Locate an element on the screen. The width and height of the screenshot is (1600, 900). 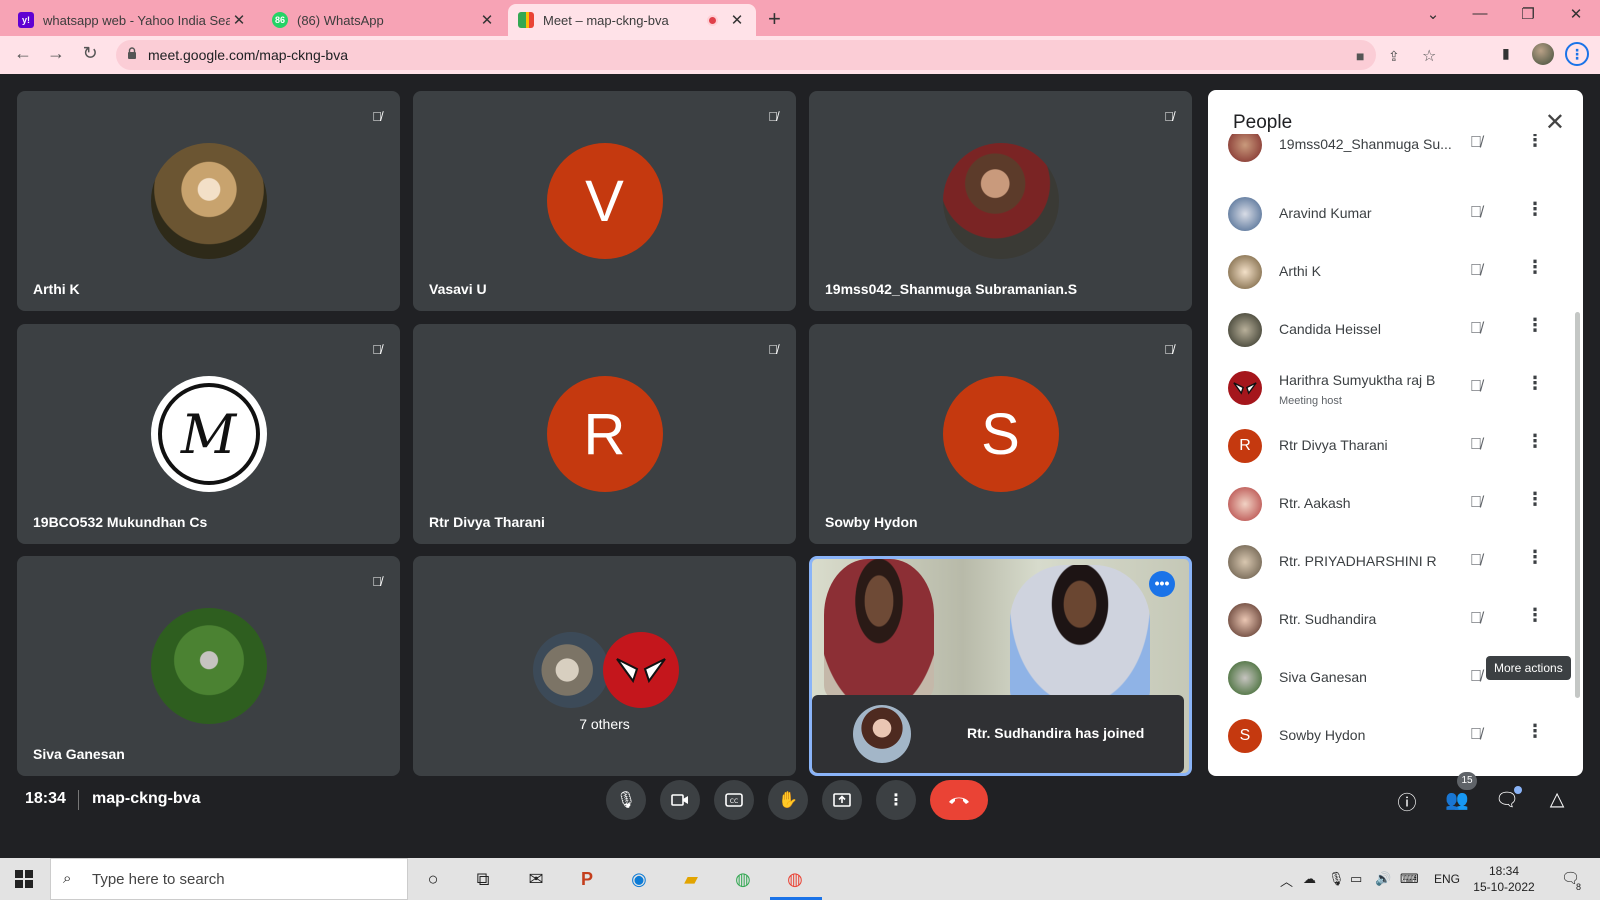
system-clock: 18:34 15-10-2022 is located at coordinates (1504, 879).